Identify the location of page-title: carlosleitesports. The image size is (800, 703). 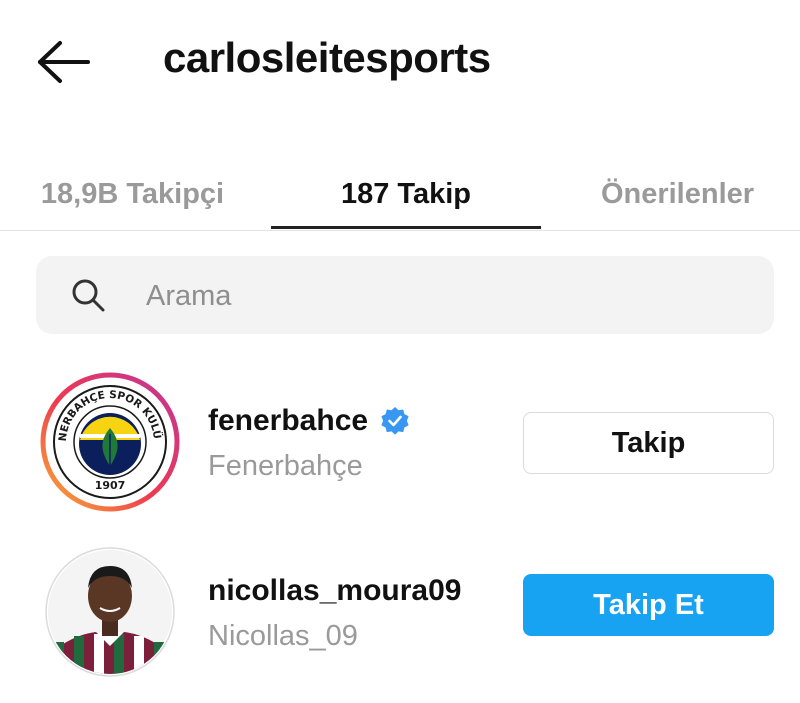
(327, 57).